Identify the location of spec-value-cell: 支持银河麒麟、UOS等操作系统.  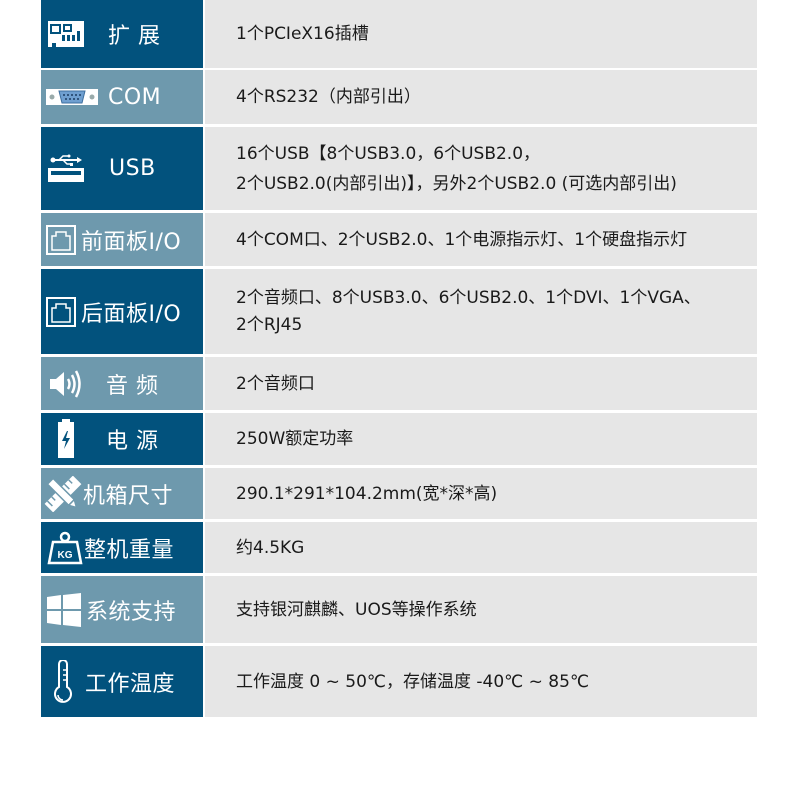
(481, 609).